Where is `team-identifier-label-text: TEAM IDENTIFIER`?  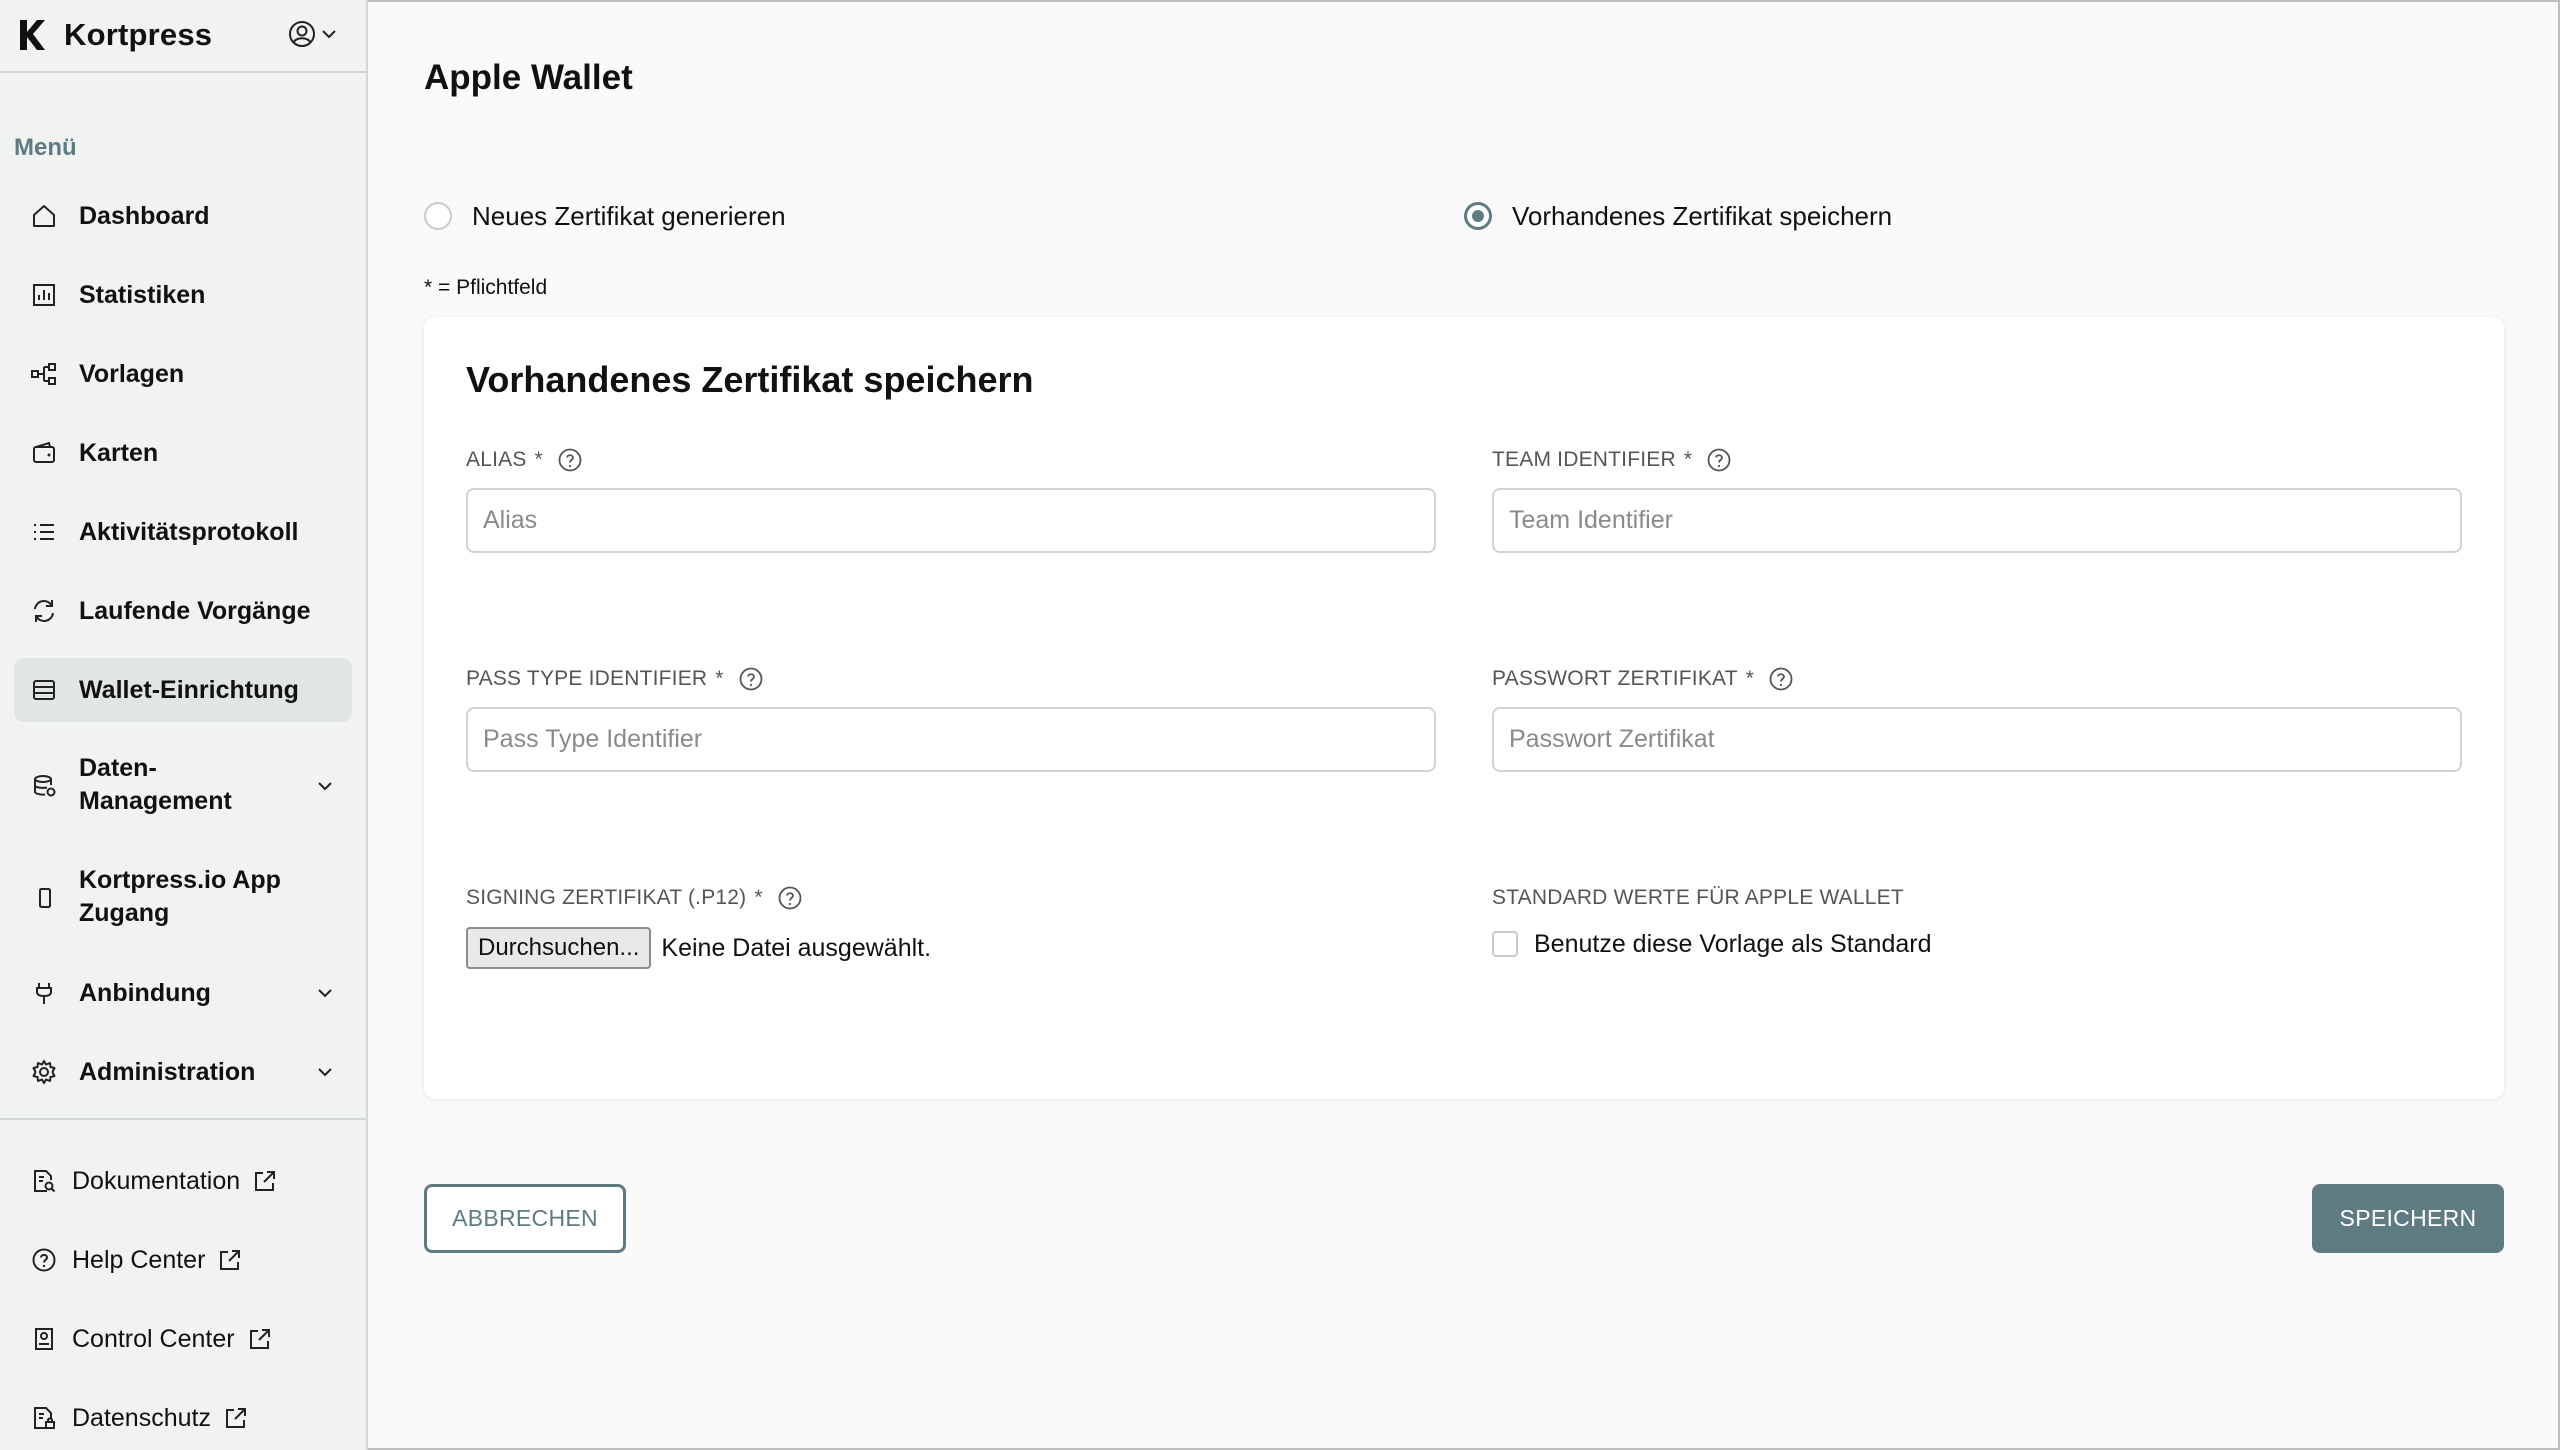
team-identifier-label-text: TEAM IDENTIFIER is located at coordinates (1584, 459).